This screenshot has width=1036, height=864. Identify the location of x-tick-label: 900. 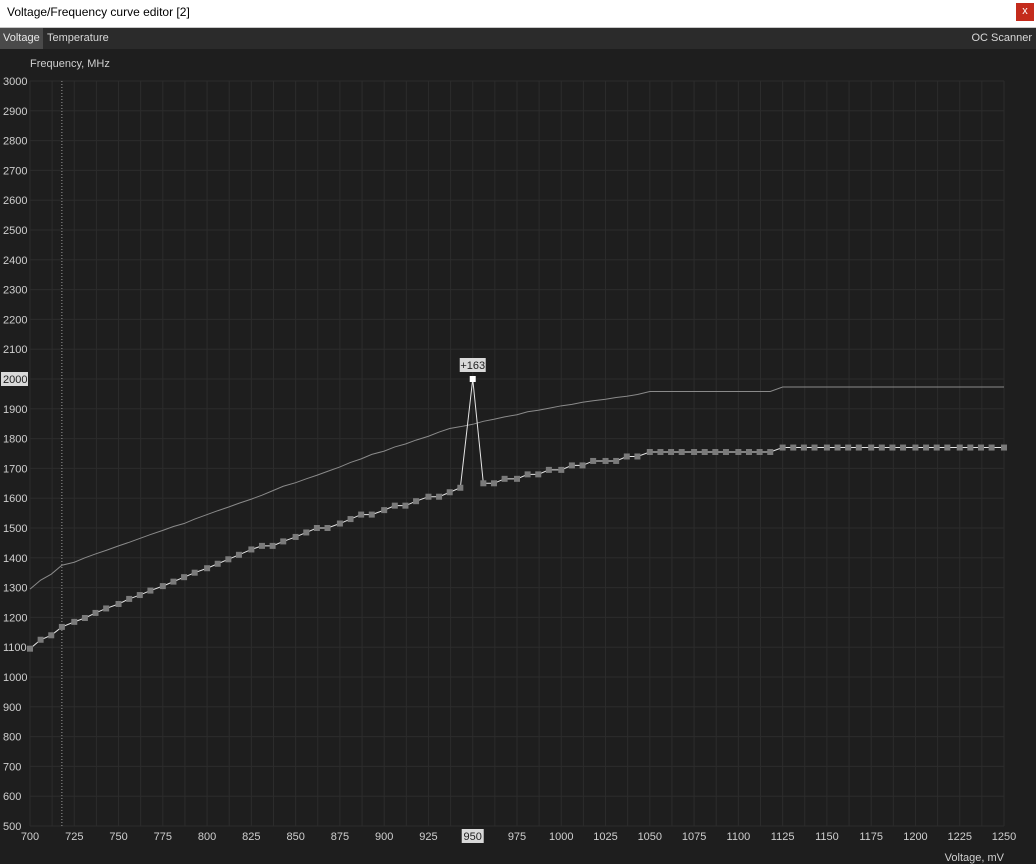
(384, 837).